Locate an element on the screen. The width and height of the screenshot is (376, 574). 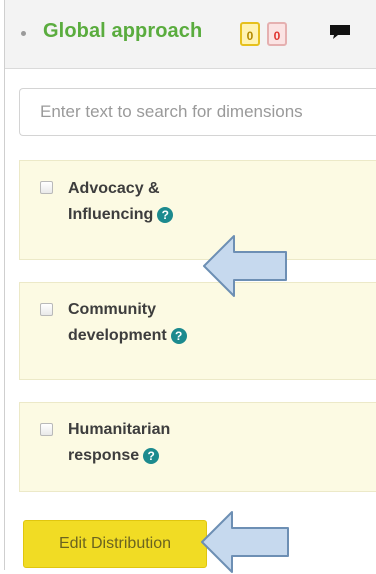
dimension-label: Advocacy & Influencing? is located at coordinates (121, 202).